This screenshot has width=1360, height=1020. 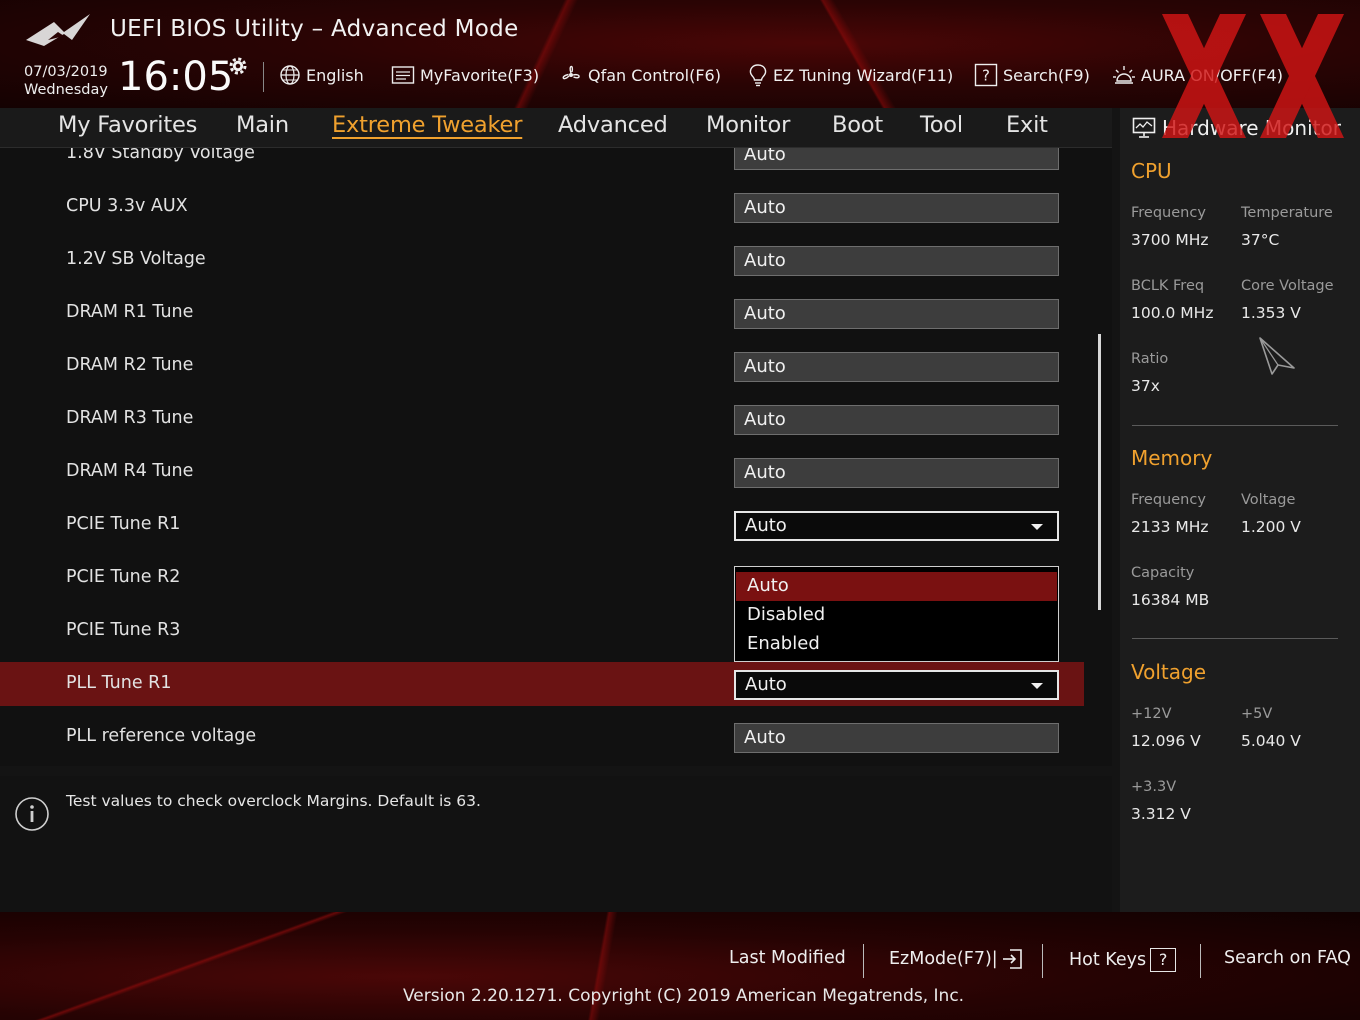 I want to click on setting-row-pll-tune-r1: PLL Tune R1 Auto, so click(x=542, y=684).